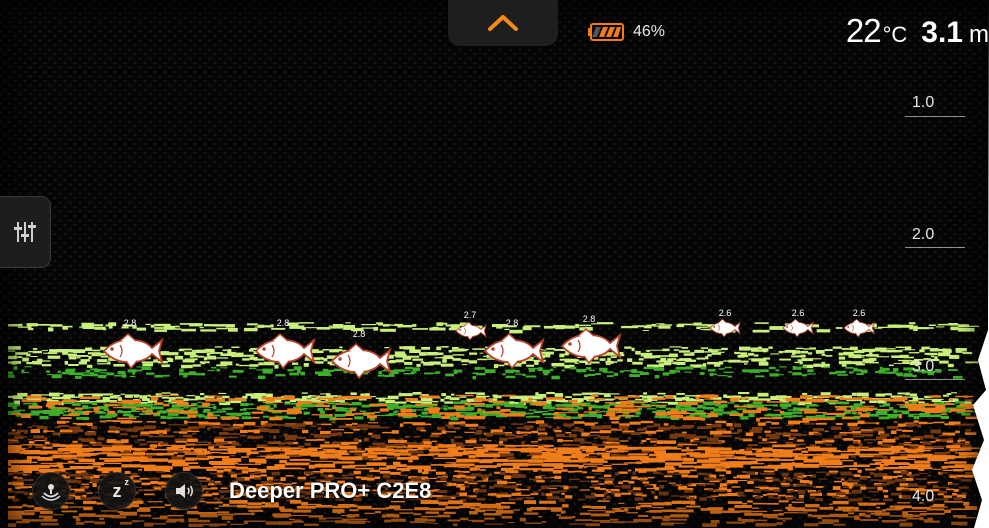 The image size is (989, 528). I want to click on top-panel-handle, so click(503, 23).